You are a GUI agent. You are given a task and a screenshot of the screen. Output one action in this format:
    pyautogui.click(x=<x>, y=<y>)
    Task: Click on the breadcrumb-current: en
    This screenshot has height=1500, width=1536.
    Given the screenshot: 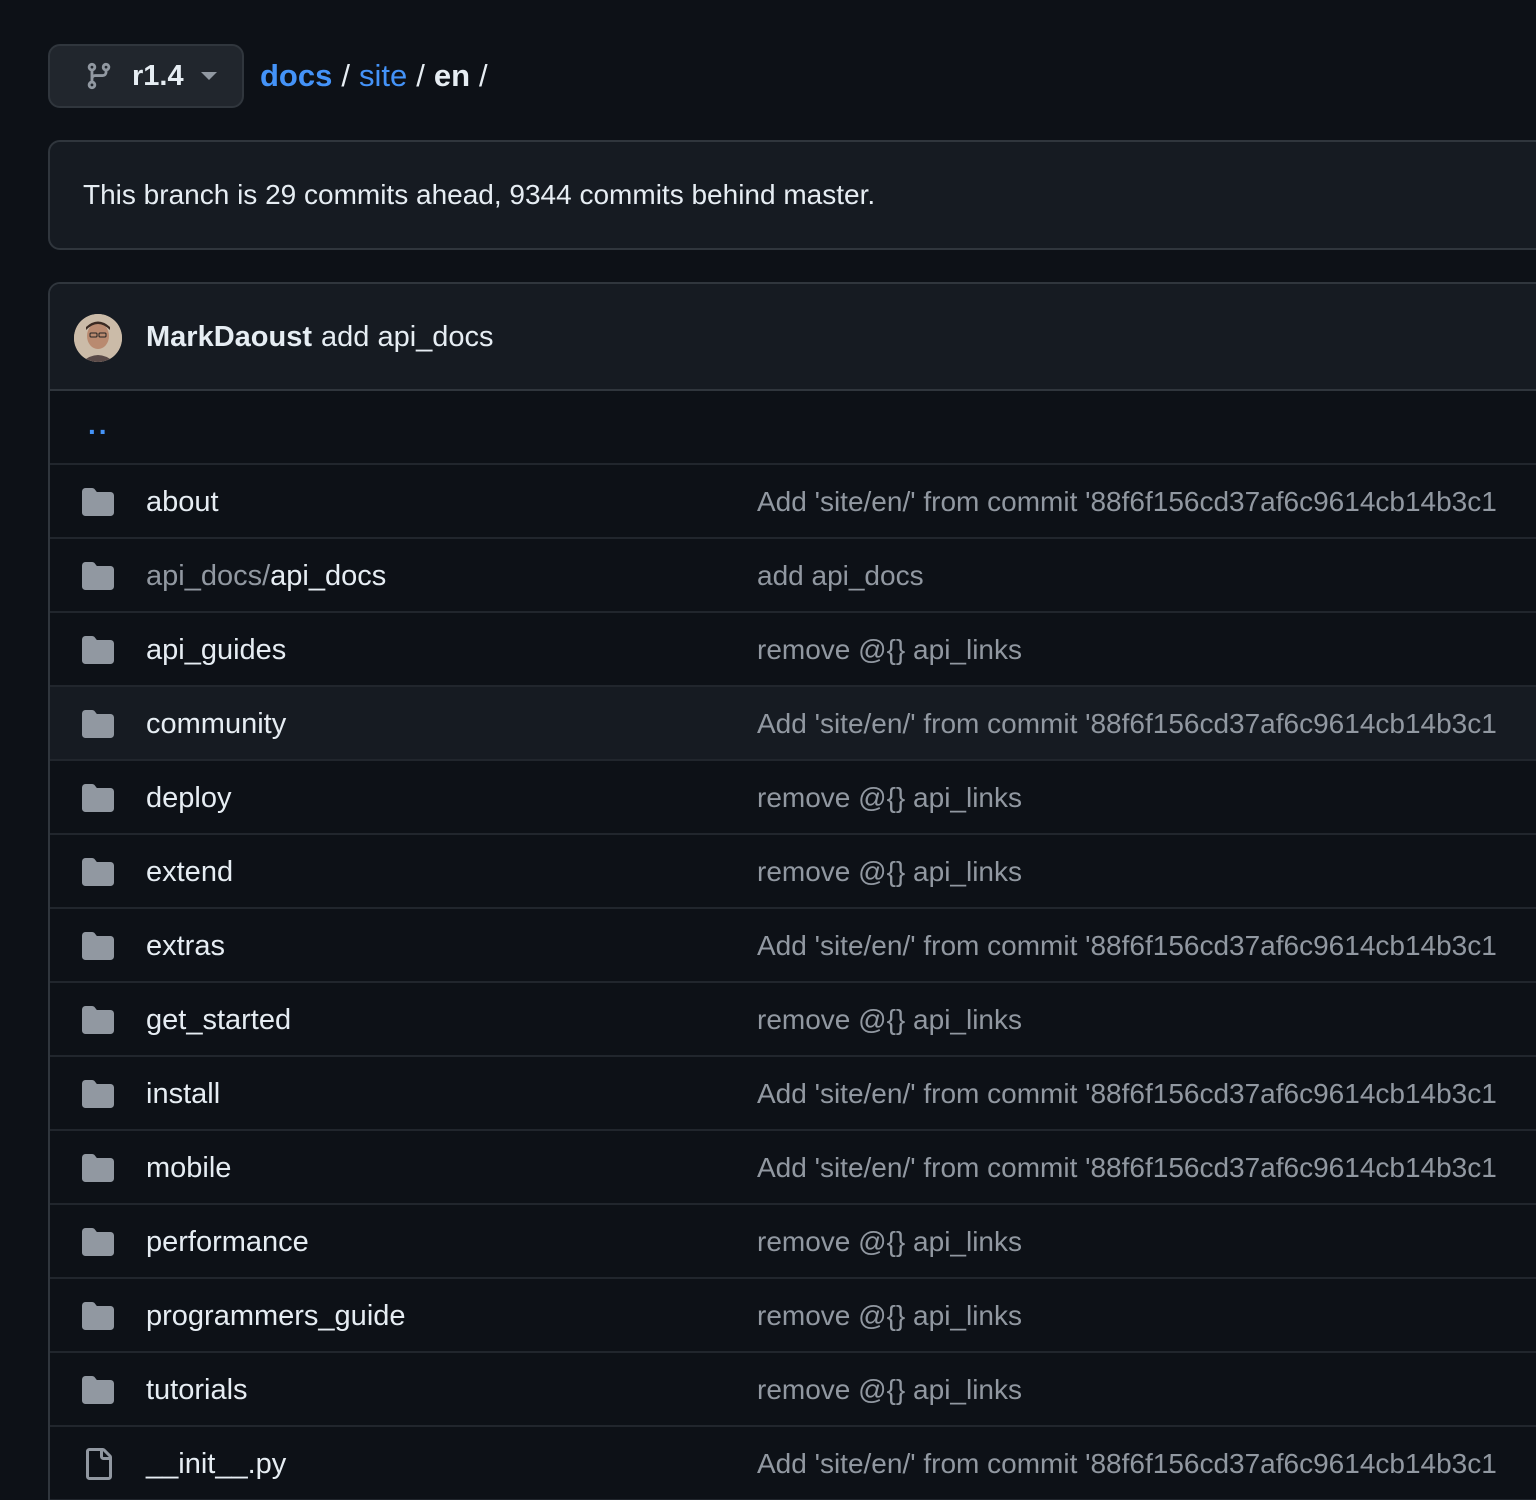 What is the action you would take?
    pyautogui.click(x=452, y=75)
    